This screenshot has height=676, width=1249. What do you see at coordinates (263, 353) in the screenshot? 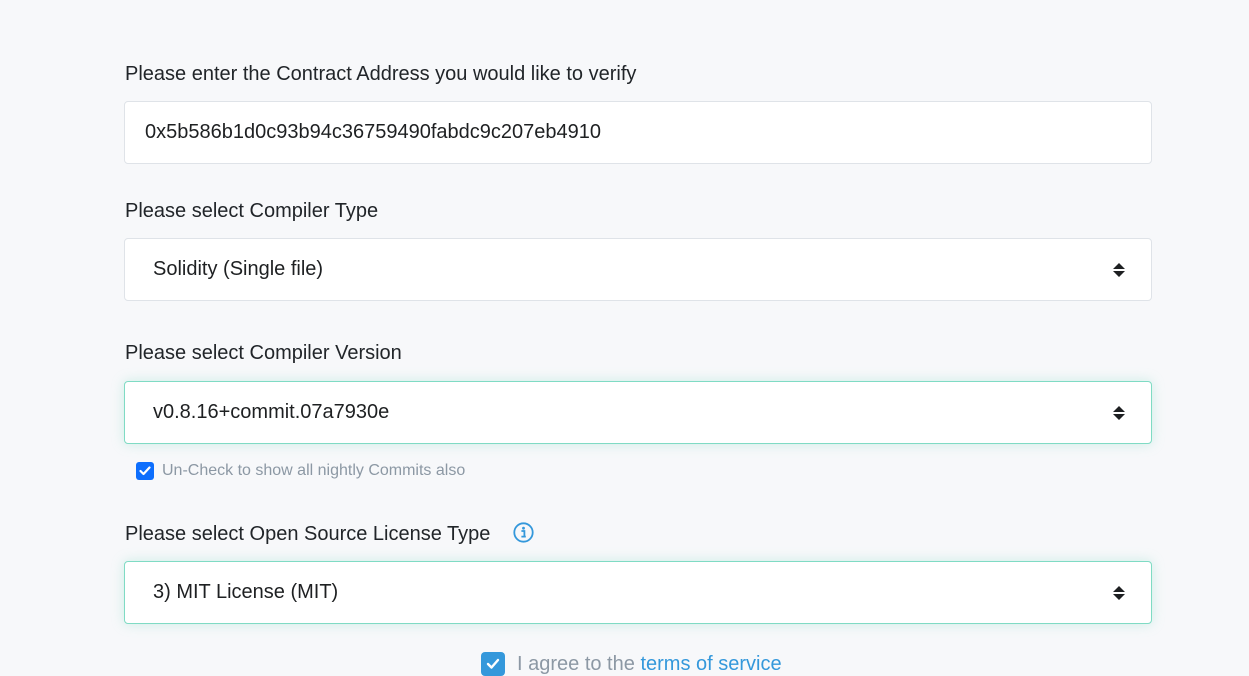
I see `compiler-version-label: Please select Compiler Version` at bounding box center [263, 353].